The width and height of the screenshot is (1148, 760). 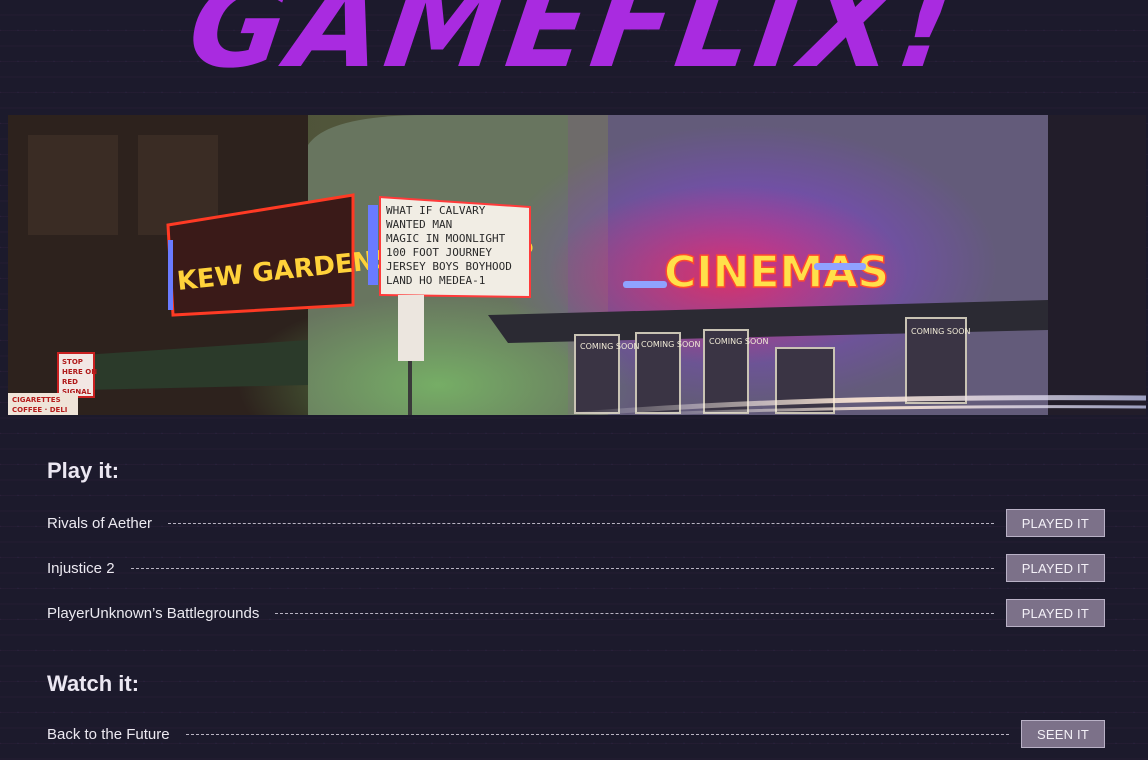 What do you see at coordinates (446, 238) in the screenshot?
I see `board-line-3: MAGIC IN MOONLIGHT` at bounding box center [446, 238].